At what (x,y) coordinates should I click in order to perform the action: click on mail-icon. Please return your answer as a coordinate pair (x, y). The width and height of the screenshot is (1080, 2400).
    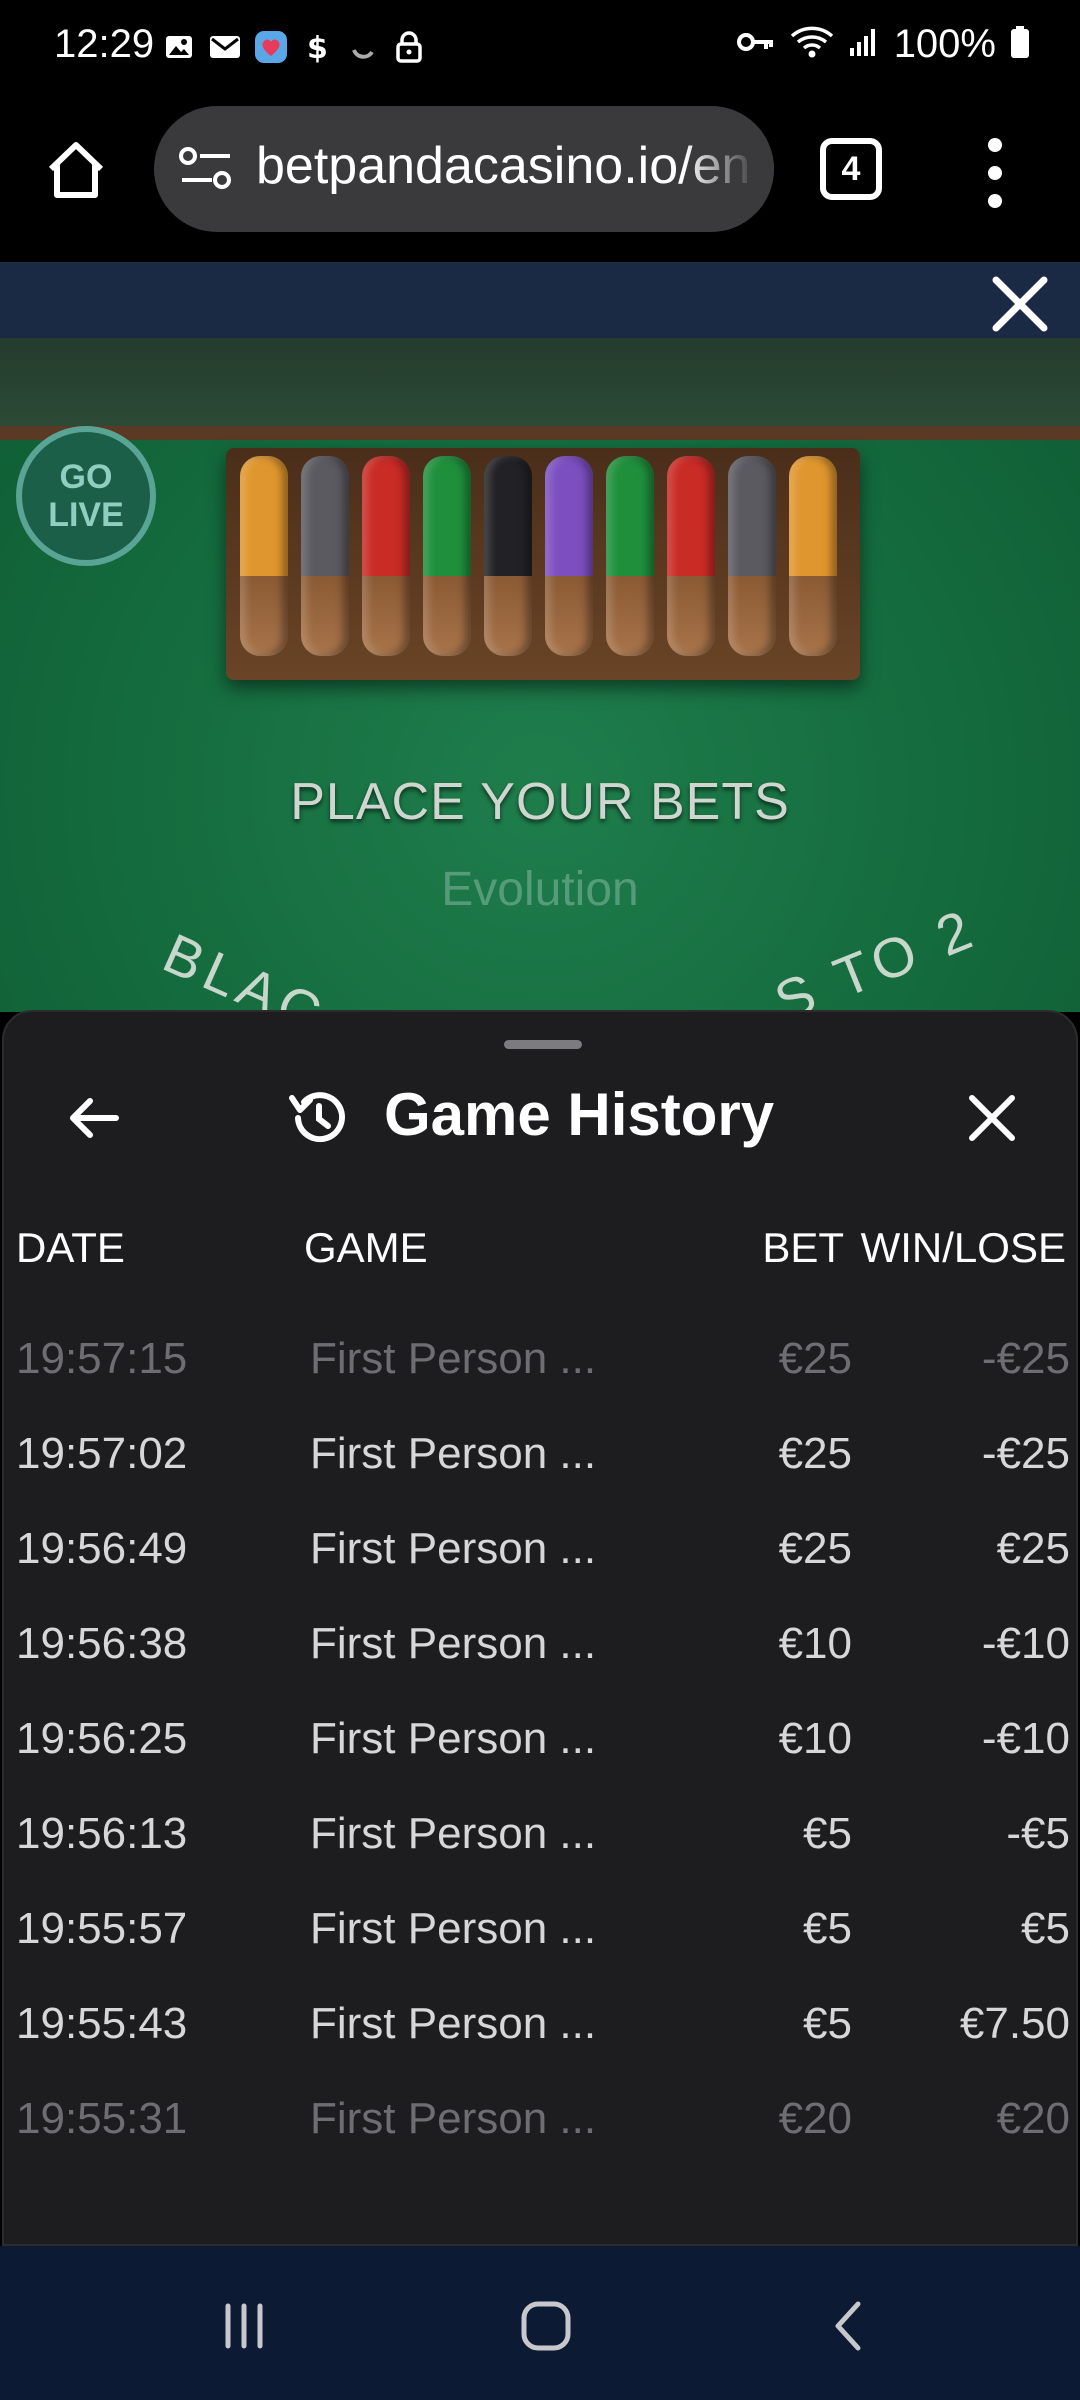
    Looking at the image, I should click on (225, 47).